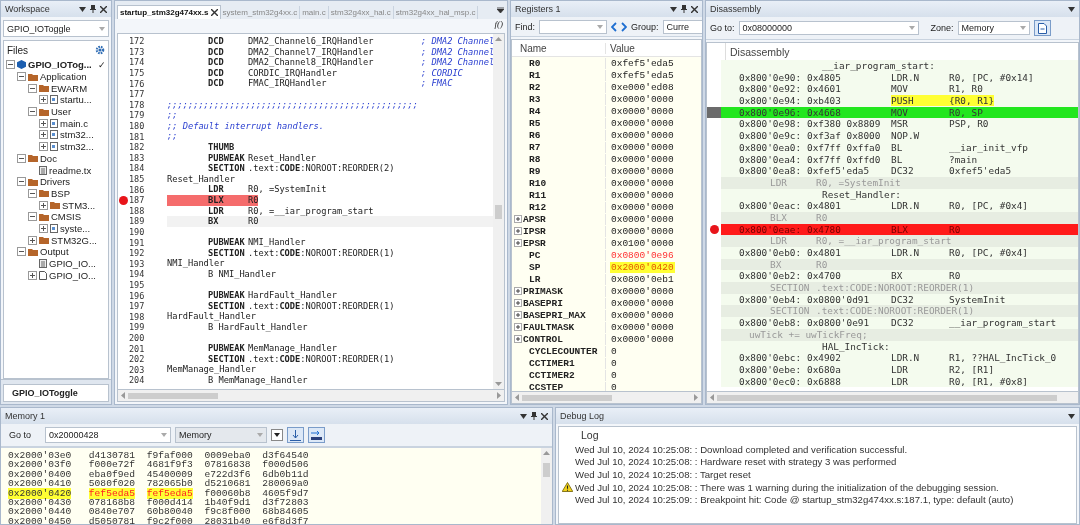  I want to click on tree-item: EWARM, so click(69, 88).